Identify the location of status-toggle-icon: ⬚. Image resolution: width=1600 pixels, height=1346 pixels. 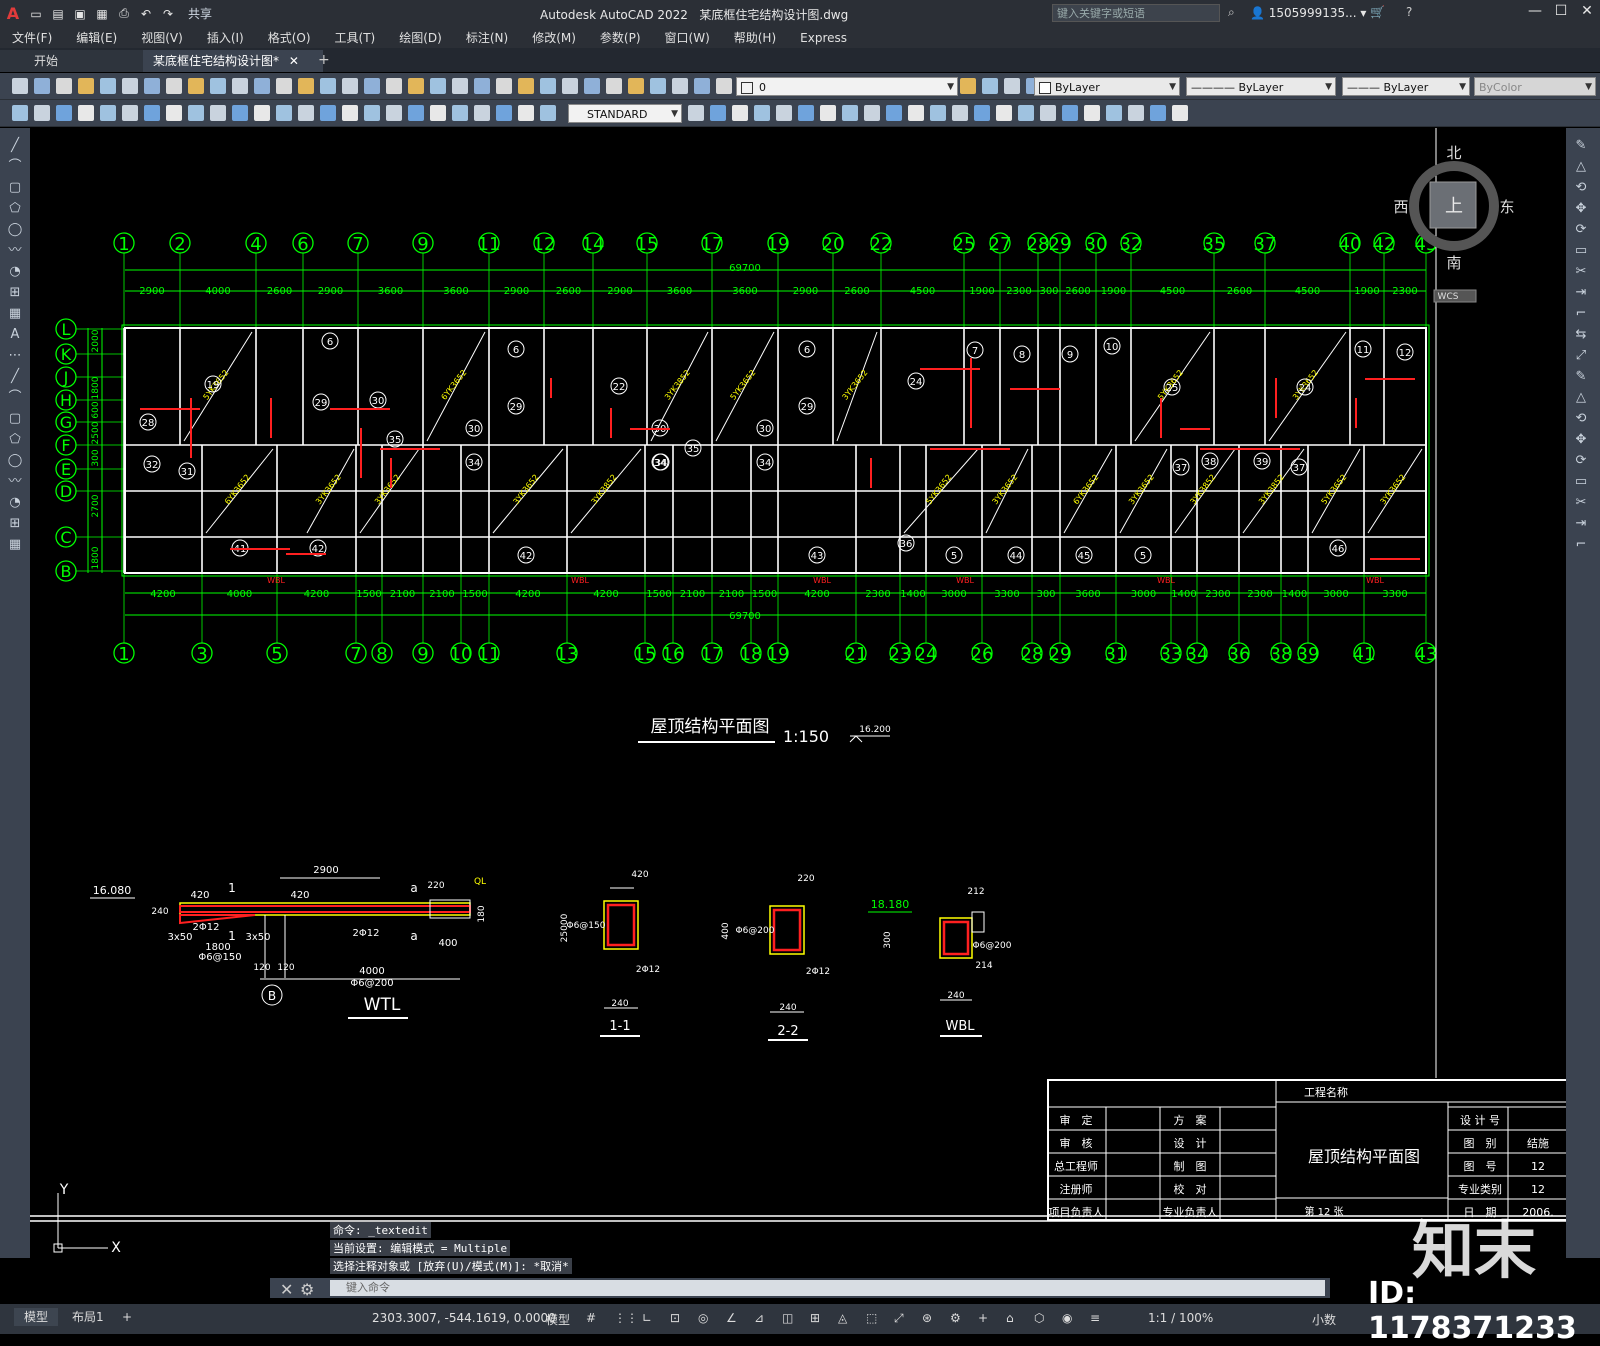
(871, 1318).